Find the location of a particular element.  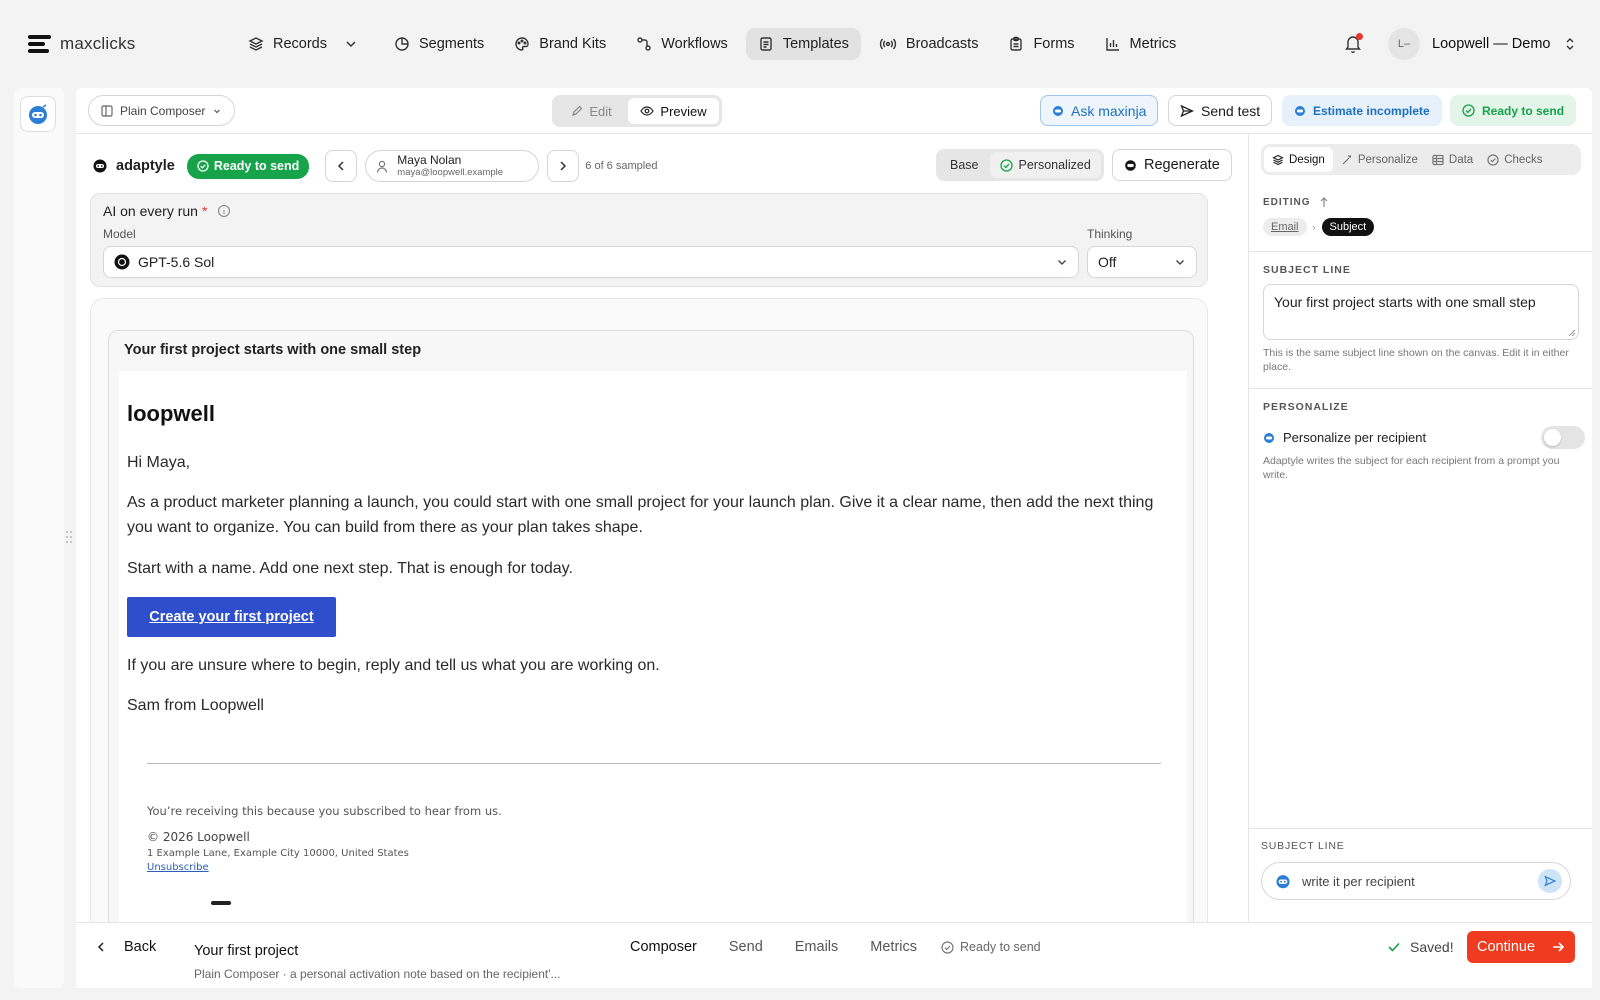

tab-checks: Checks is located at coordinates (1514, 159).